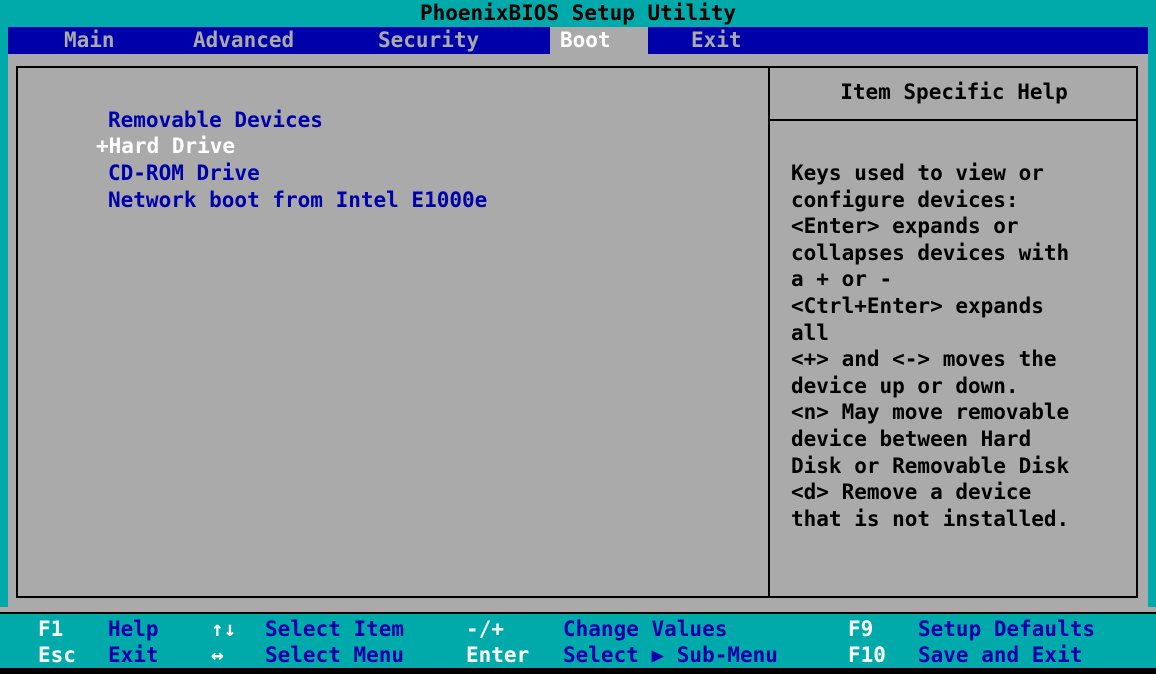 The width and height of the screenshot is (1156, 674). I want to click on menu-security: Security, so click(428, 40).